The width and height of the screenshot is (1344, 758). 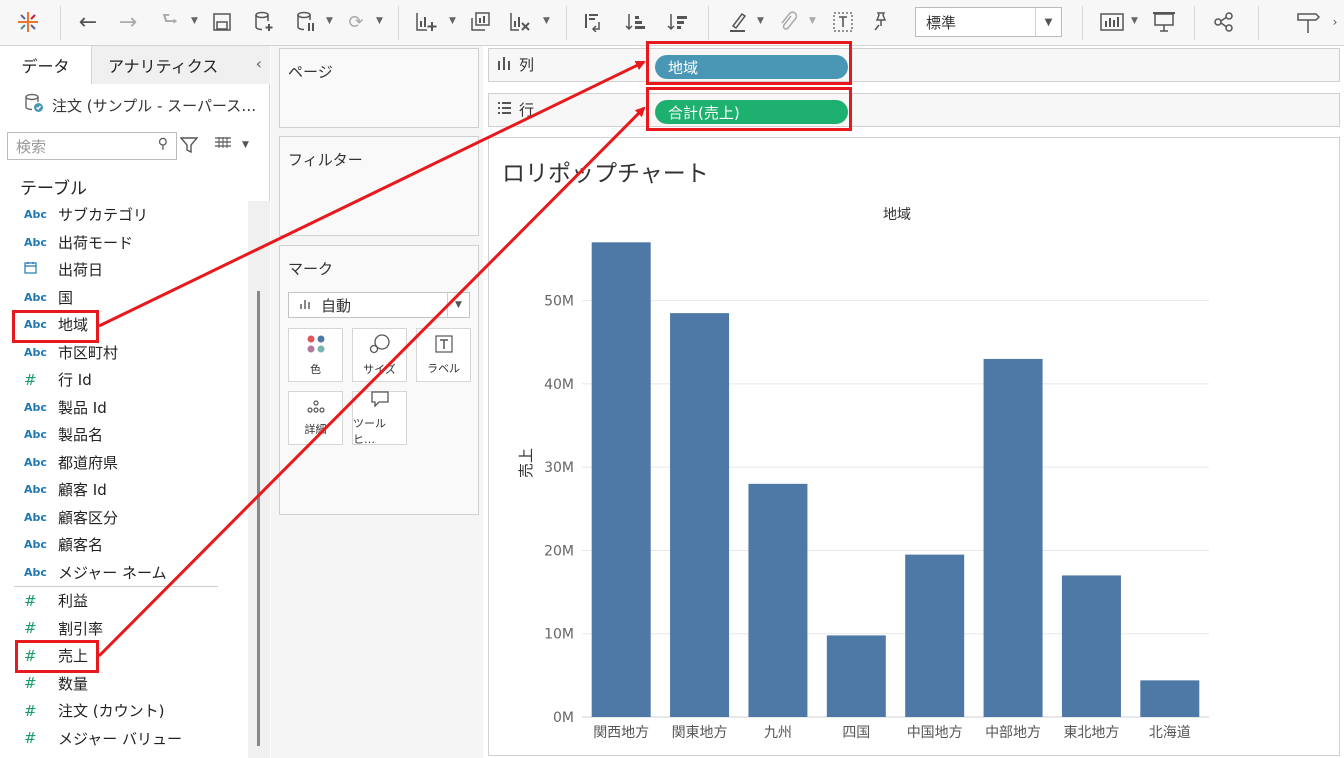 I want to click on x-tick-label: 東北地方, so click(x=1091, y=733).